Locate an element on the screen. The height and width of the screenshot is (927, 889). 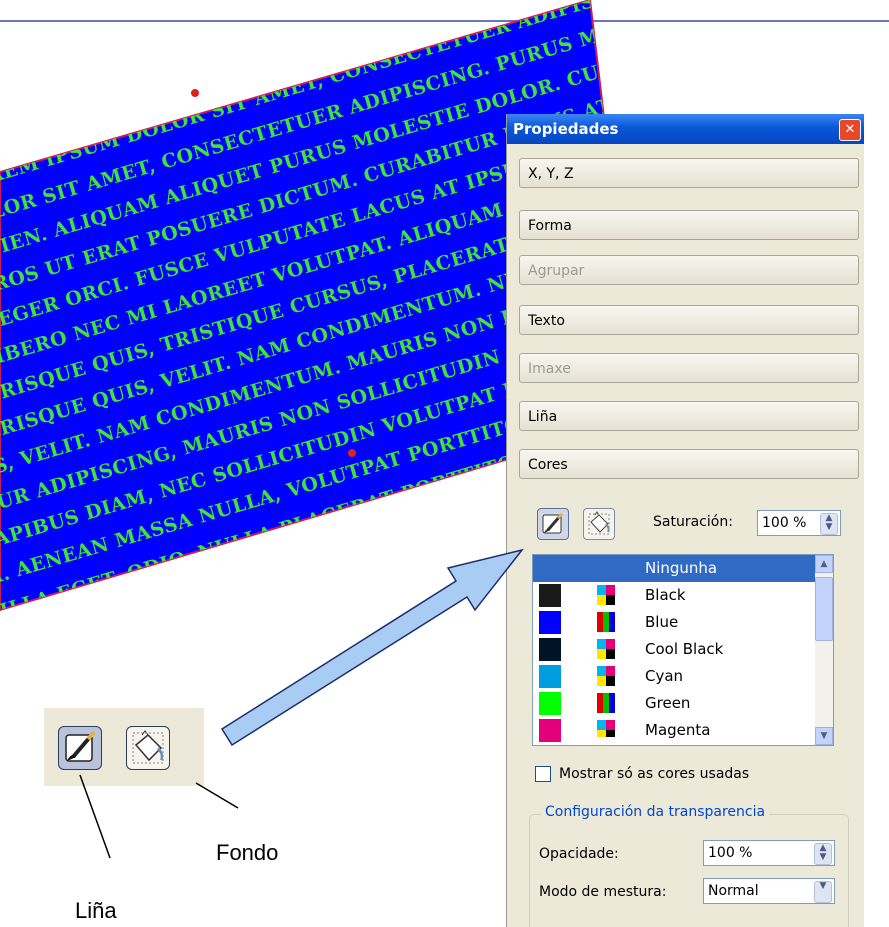
lina-annotation: Liña is located at coordinates (96, 910).